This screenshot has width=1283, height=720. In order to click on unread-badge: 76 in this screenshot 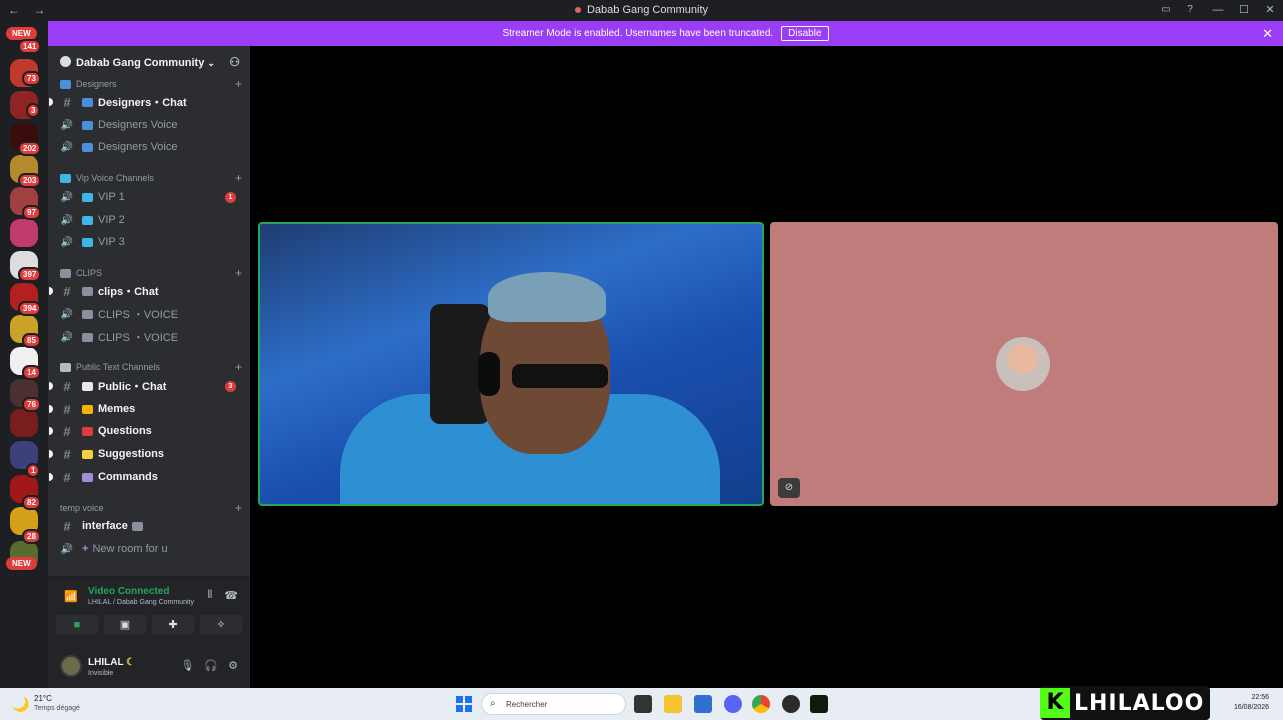, I will do `click(31, 404)`.